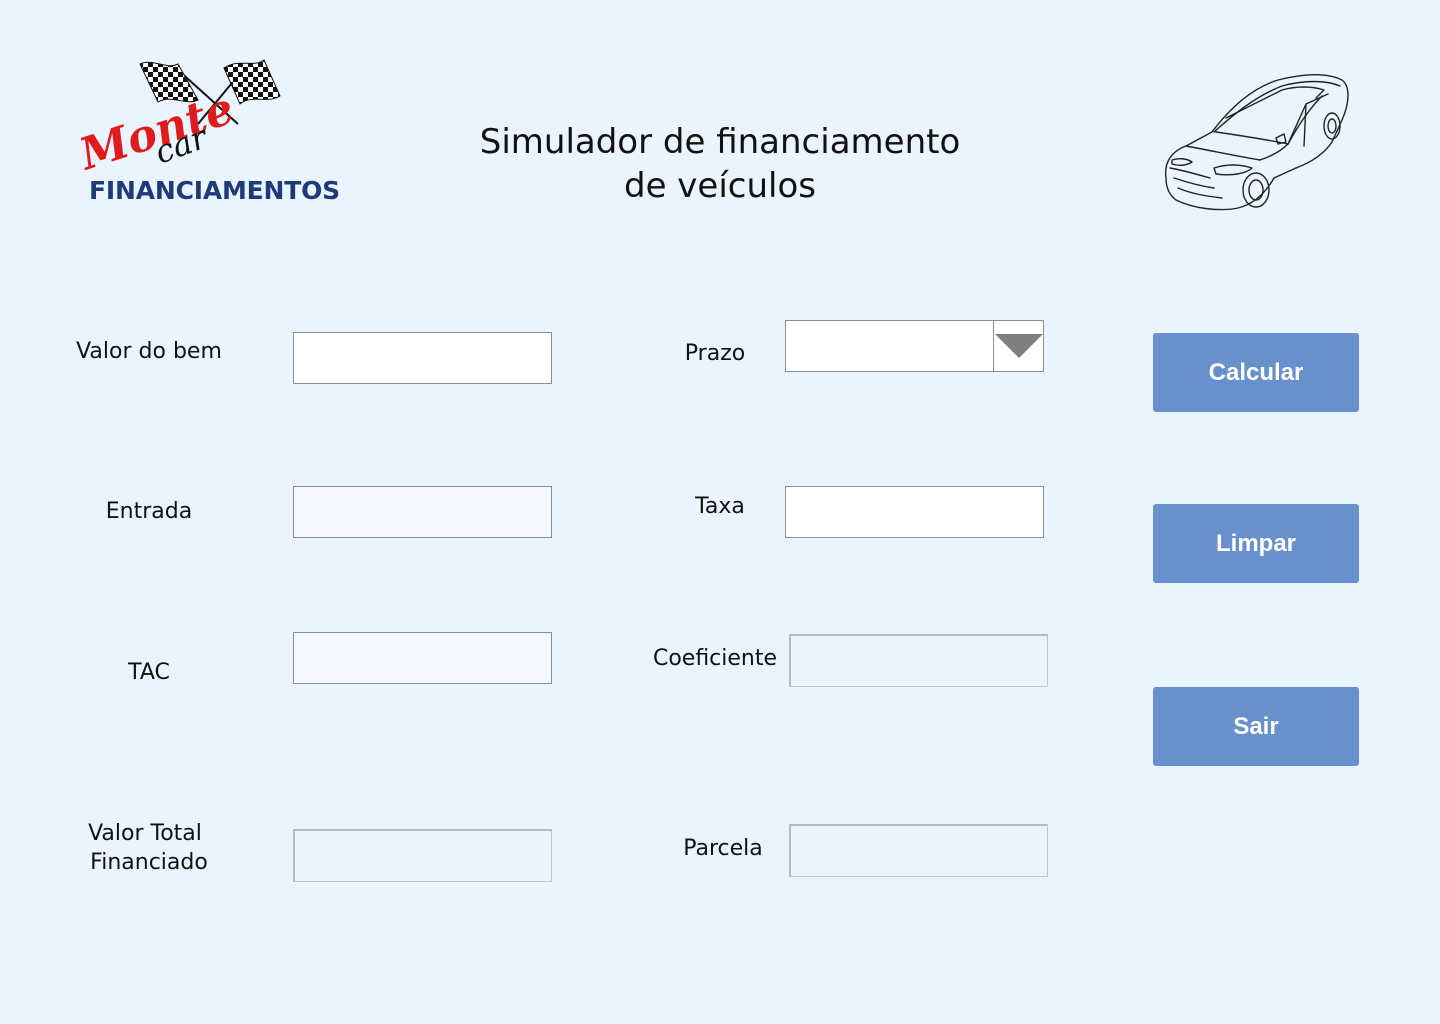 This screenshot has height=1024, width=1440. Describe the element at coordinates (715, 658) in the screenshot. I see `label-coeficiente: Coeficiente` at that location.